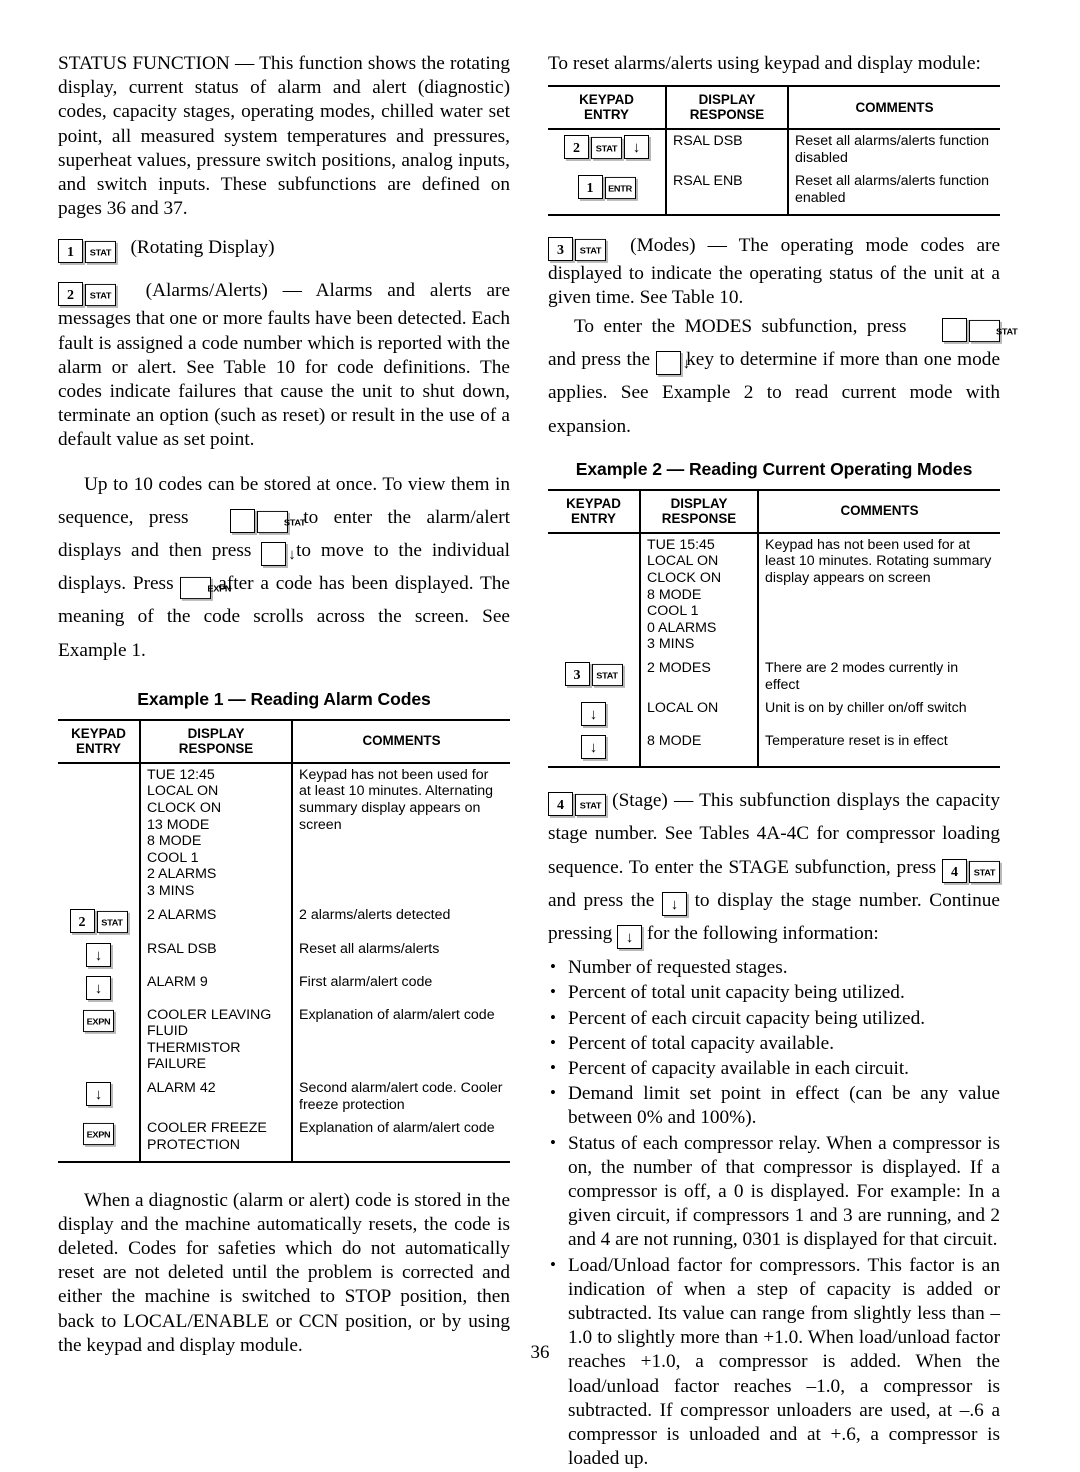  Describe the element at coordinates (540, 1352) in the screenshot. I see `page-number: 36` at that location.